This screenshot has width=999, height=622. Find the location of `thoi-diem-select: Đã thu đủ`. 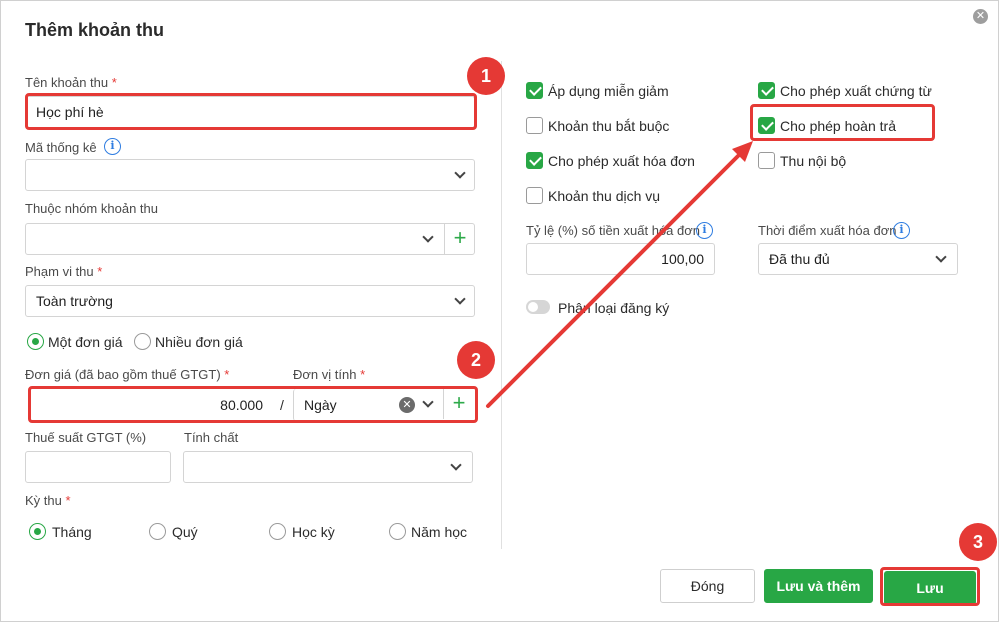

thoi-diem-select: Đã thu đủ is located at coordinates (858, 259).